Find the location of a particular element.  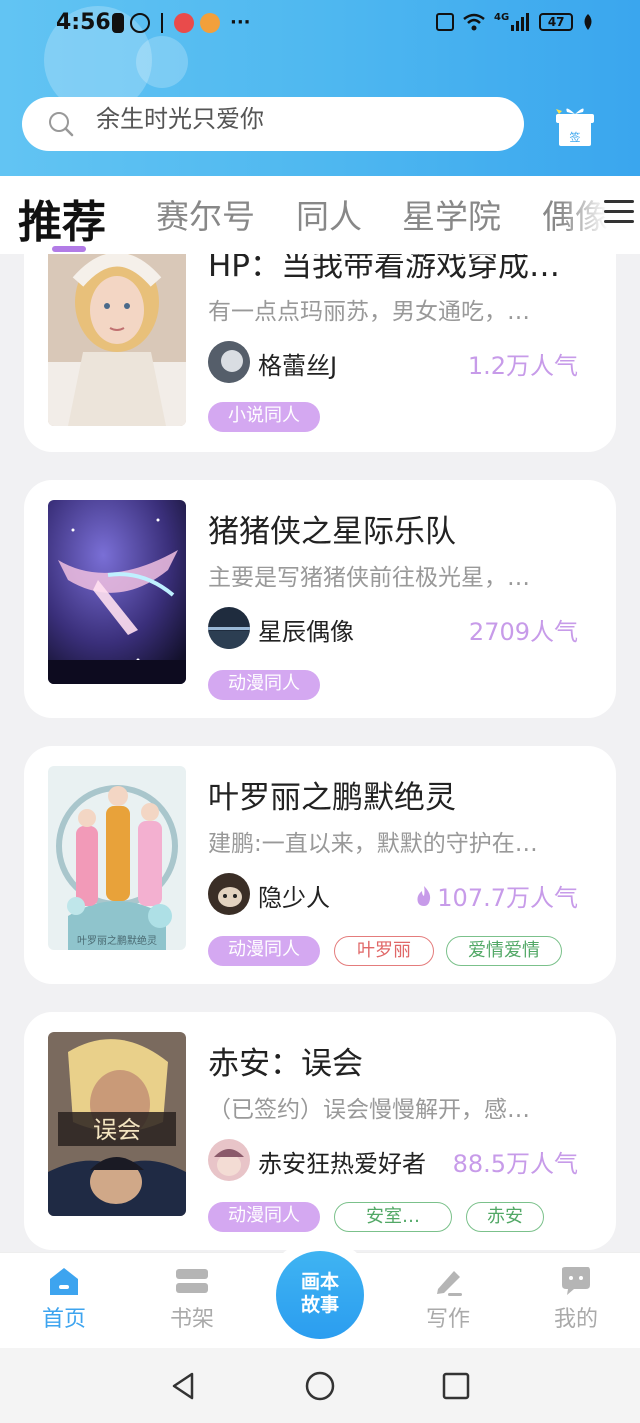

search-bar: 余生时光只爱你 is located at coordinates (273, 124).